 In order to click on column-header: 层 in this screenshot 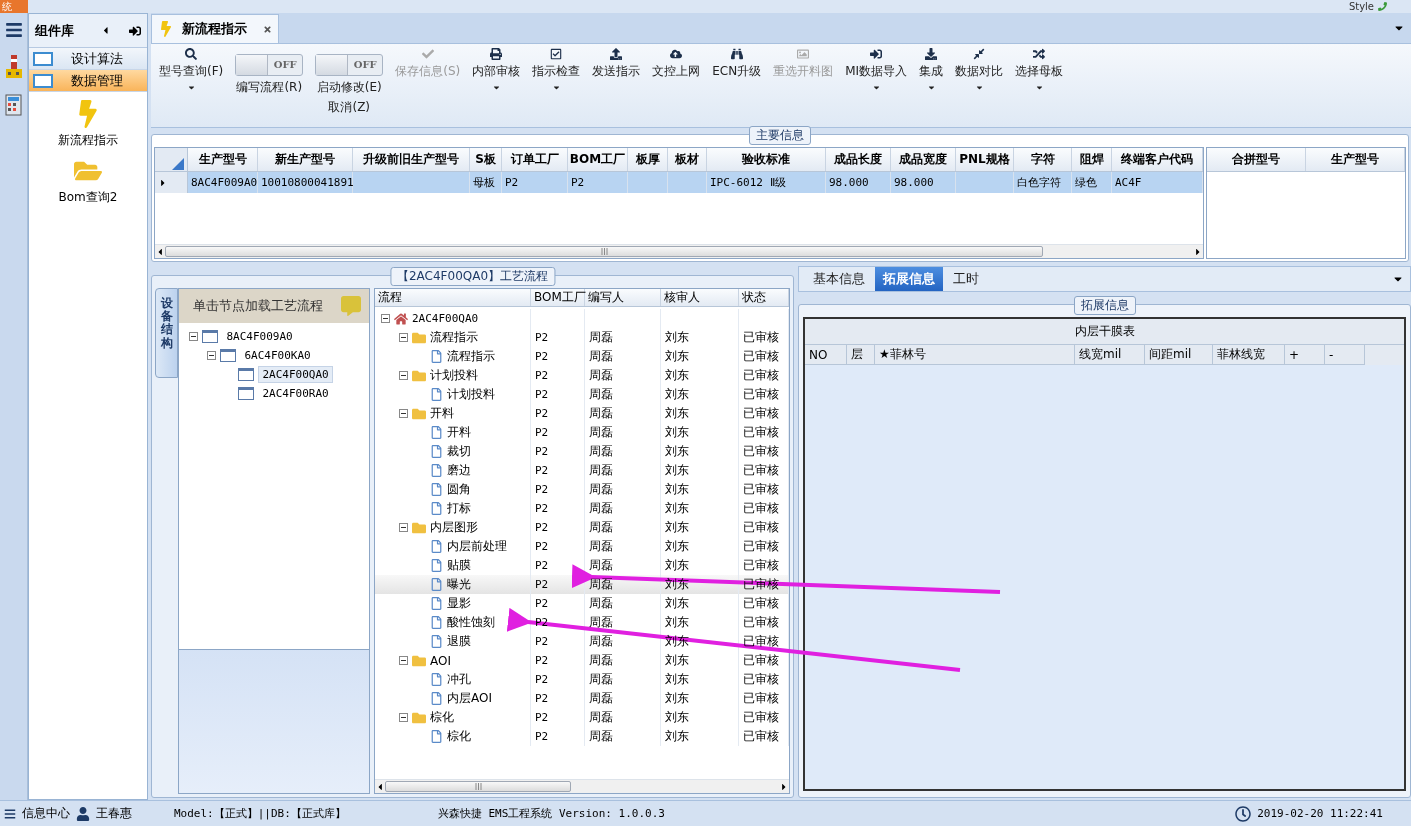, I will do `click(861, 355)`.